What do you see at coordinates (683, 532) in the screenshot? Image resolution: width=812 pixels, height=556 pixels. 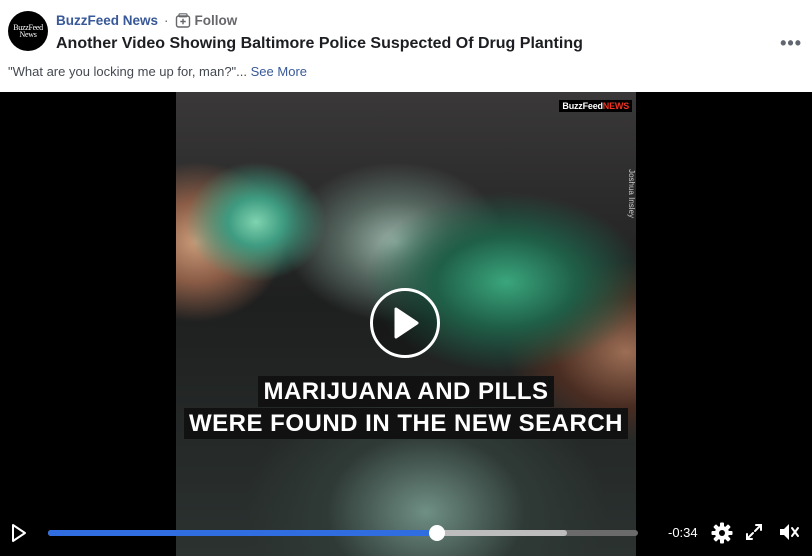 I see `time-remaining: -0:34` at bounding box center [683, 532].